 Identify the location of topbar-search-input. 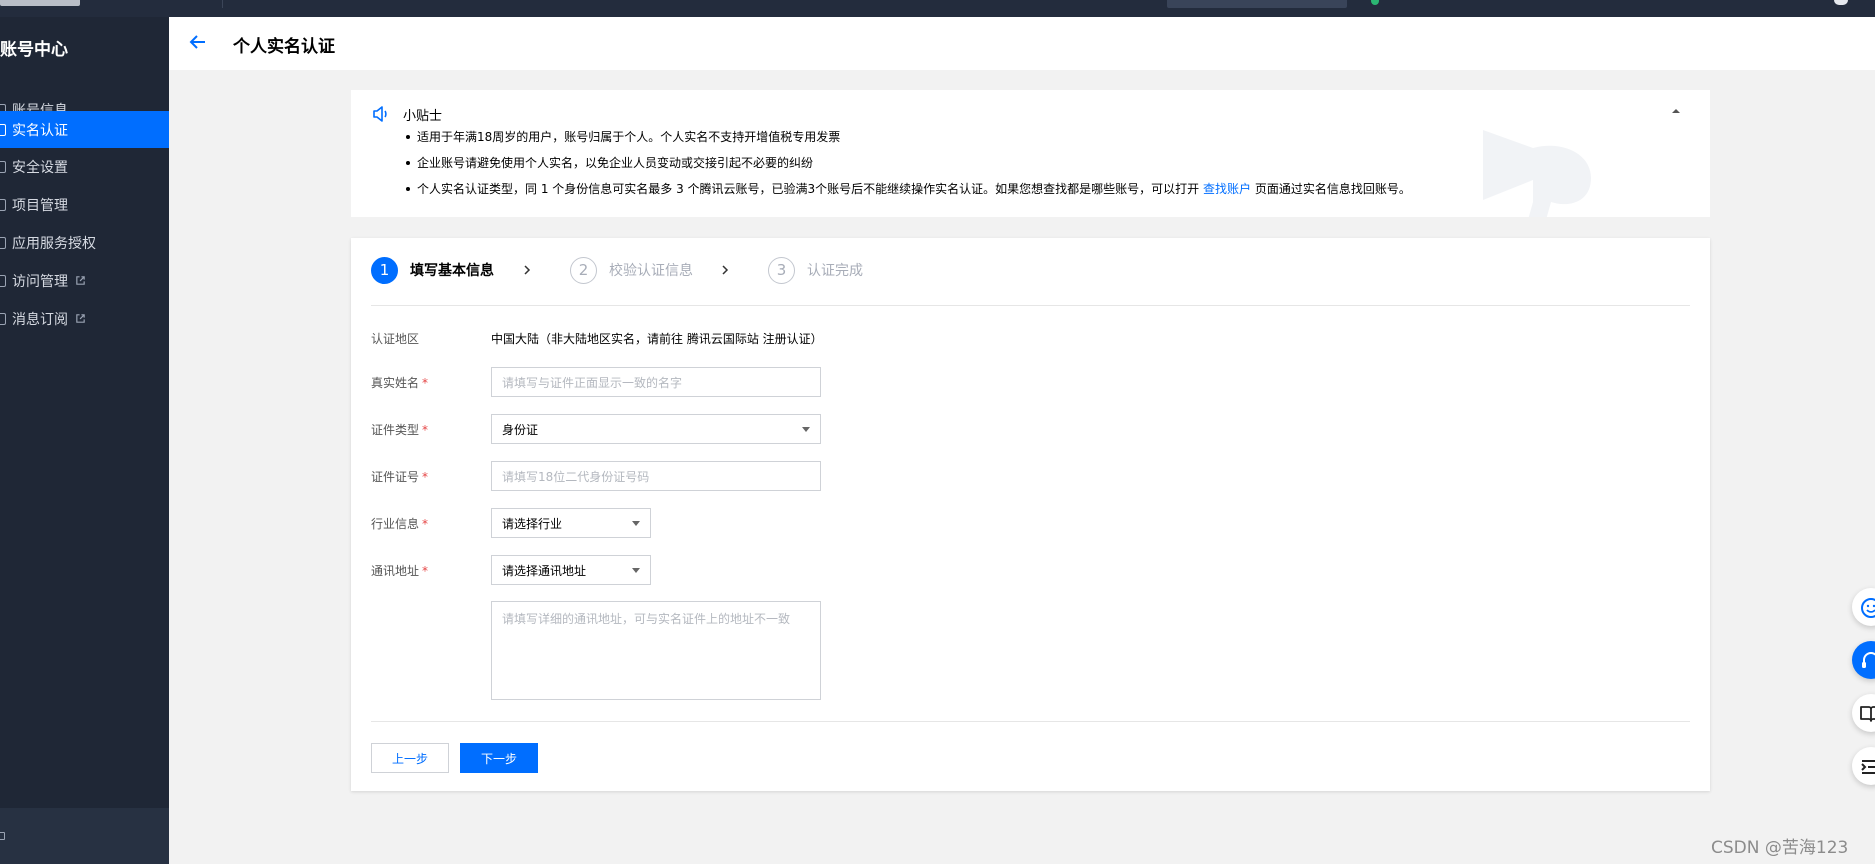
(1257, 4).